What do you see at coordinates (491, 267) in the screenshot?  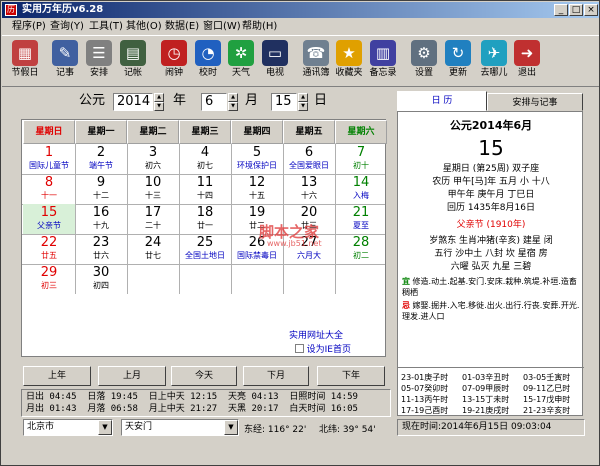 I see `detail-liuyao: 六曜 弘灭 九星 三碧` at bounding box center [491, 267].